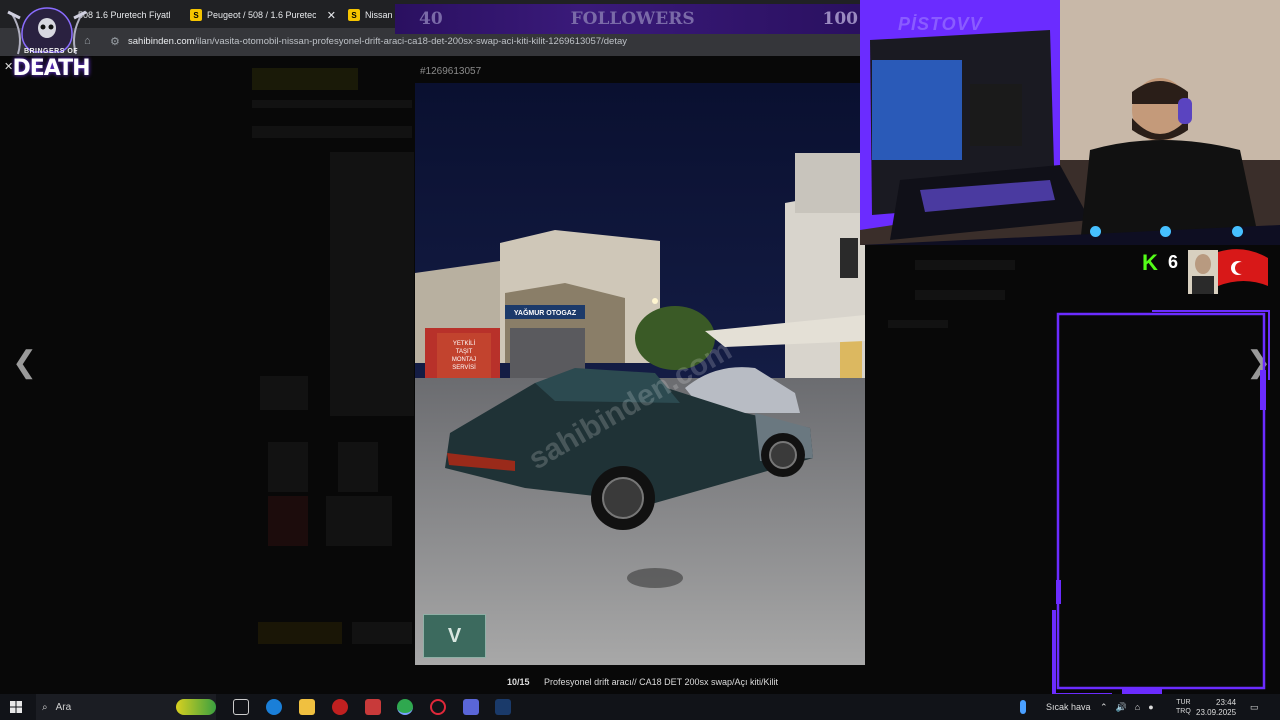  Describe the element at coordinates (274, 707) in the screenshot. I see `edge-browser-icon` at that location.